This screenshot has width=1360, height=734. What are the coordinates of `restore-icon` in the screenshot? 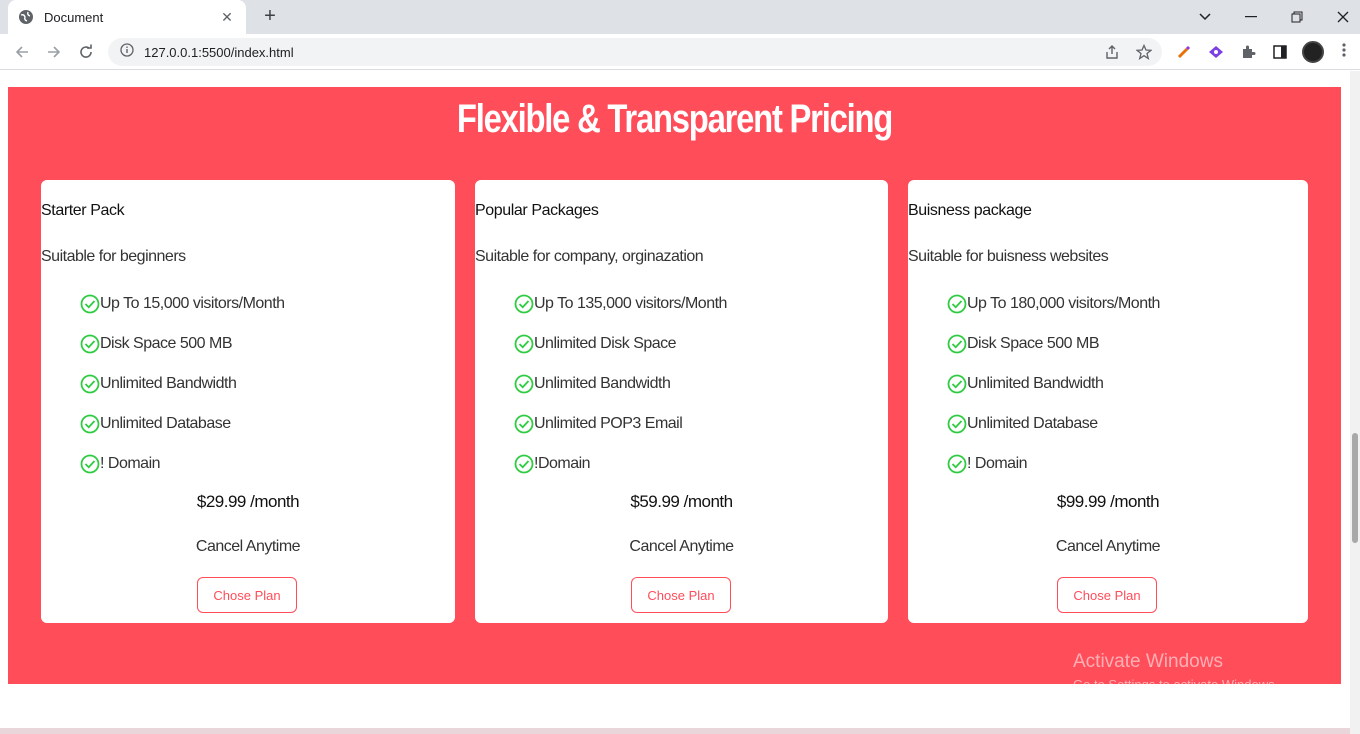 It's located at (1297, 17).